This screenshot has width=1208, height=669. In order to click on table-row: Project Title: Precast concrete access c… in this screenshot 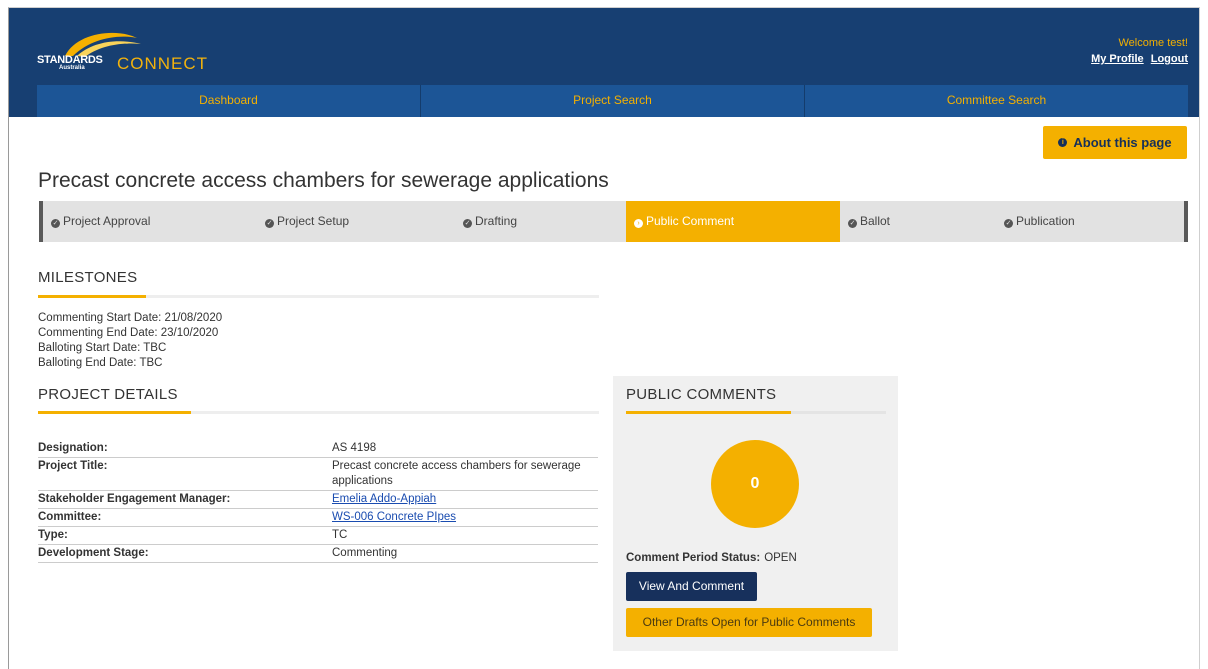, I will do `click(318, 474)`.